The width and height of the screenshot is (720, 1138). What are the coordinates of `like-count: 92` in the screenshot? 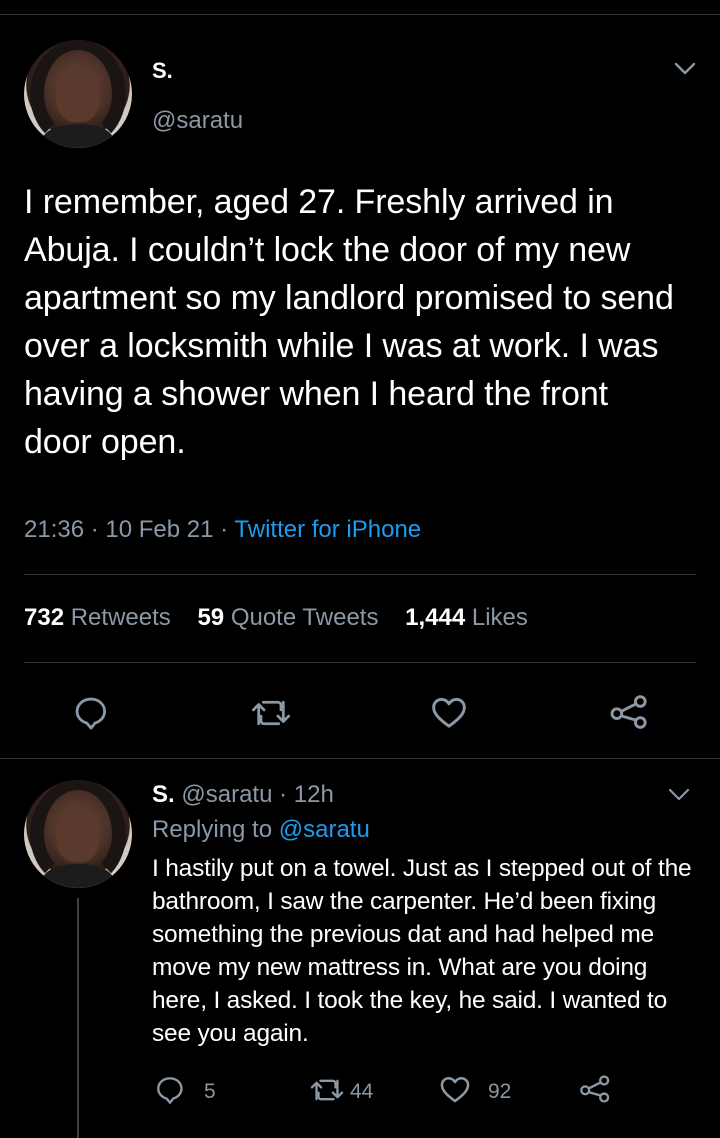 It's located at (500, 1091).